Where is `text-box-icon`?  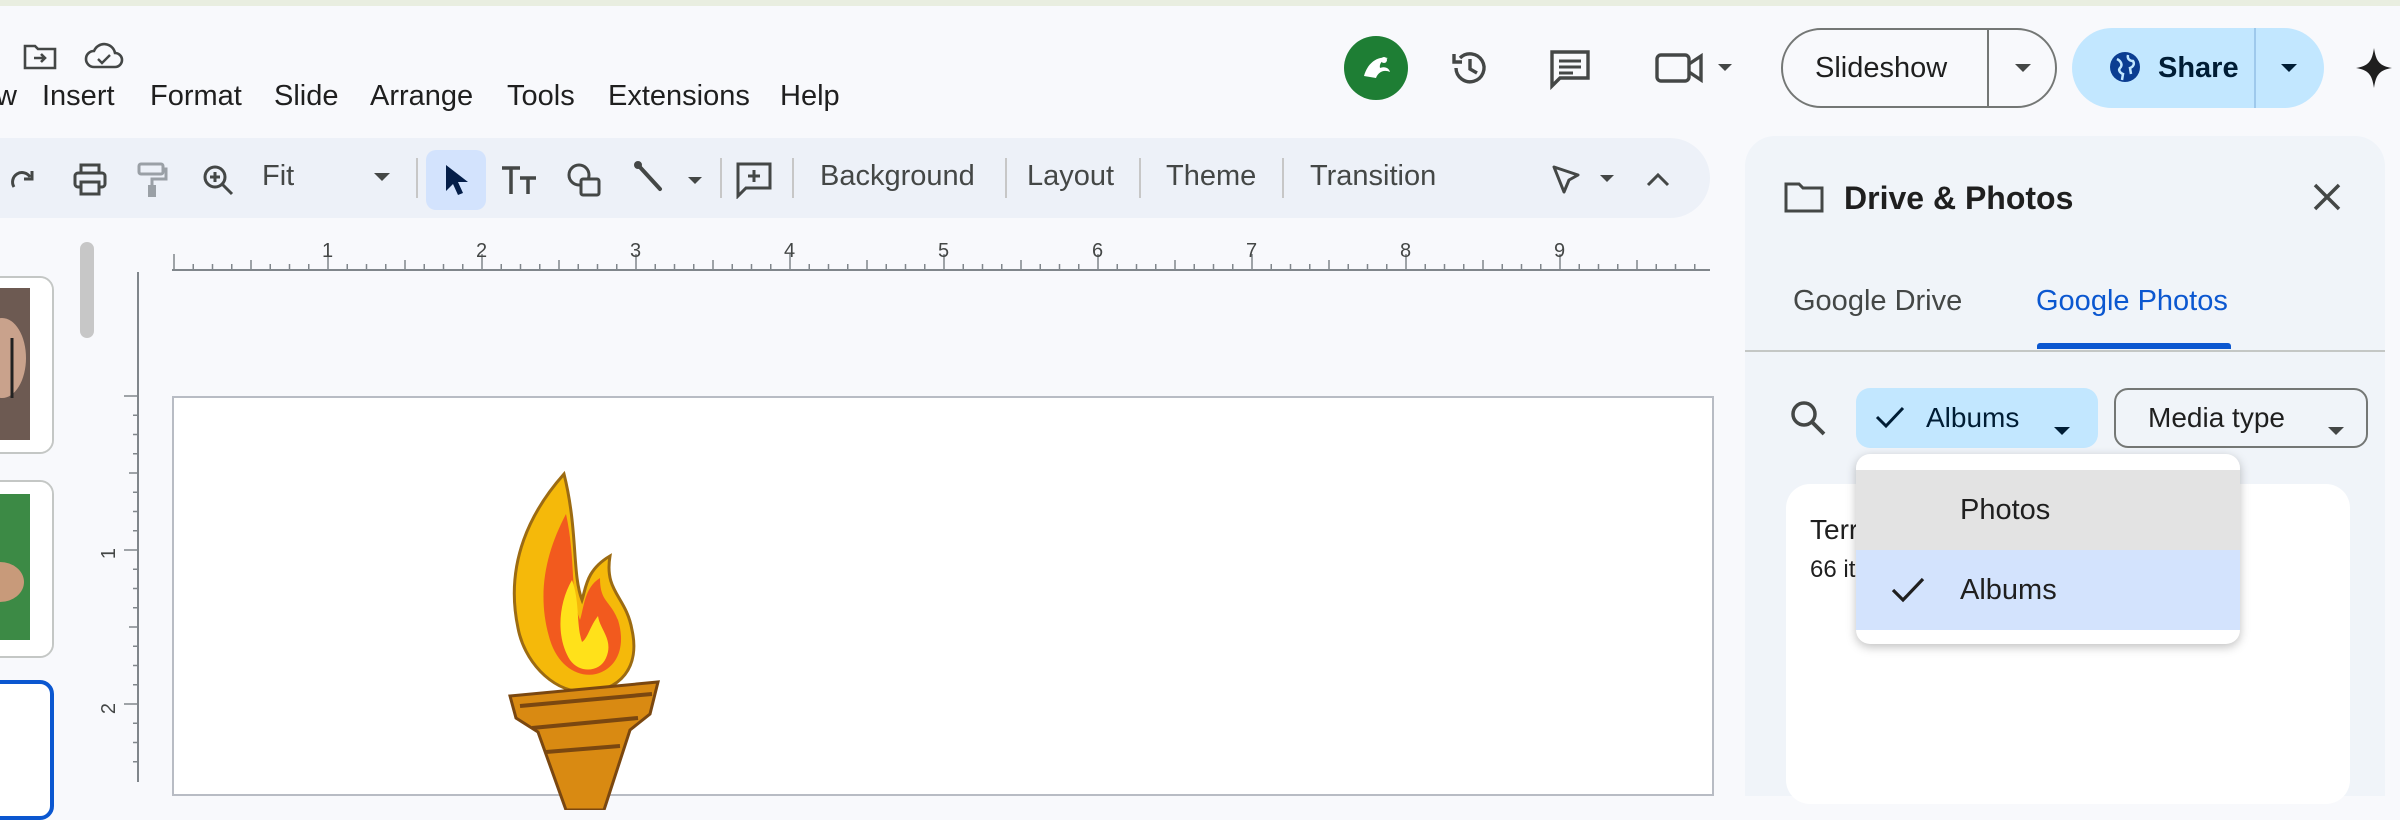 text-box-icon is located at coordinates (520, 180).